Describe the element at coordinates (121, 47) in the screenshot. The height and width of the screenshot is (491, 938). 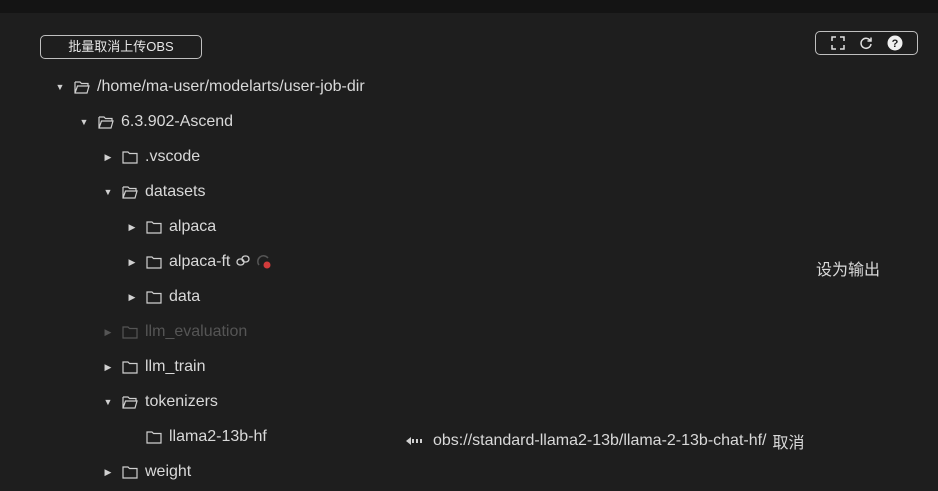
I see `batch-cancel-upload-button: 批量取消上传OBS` at that location.